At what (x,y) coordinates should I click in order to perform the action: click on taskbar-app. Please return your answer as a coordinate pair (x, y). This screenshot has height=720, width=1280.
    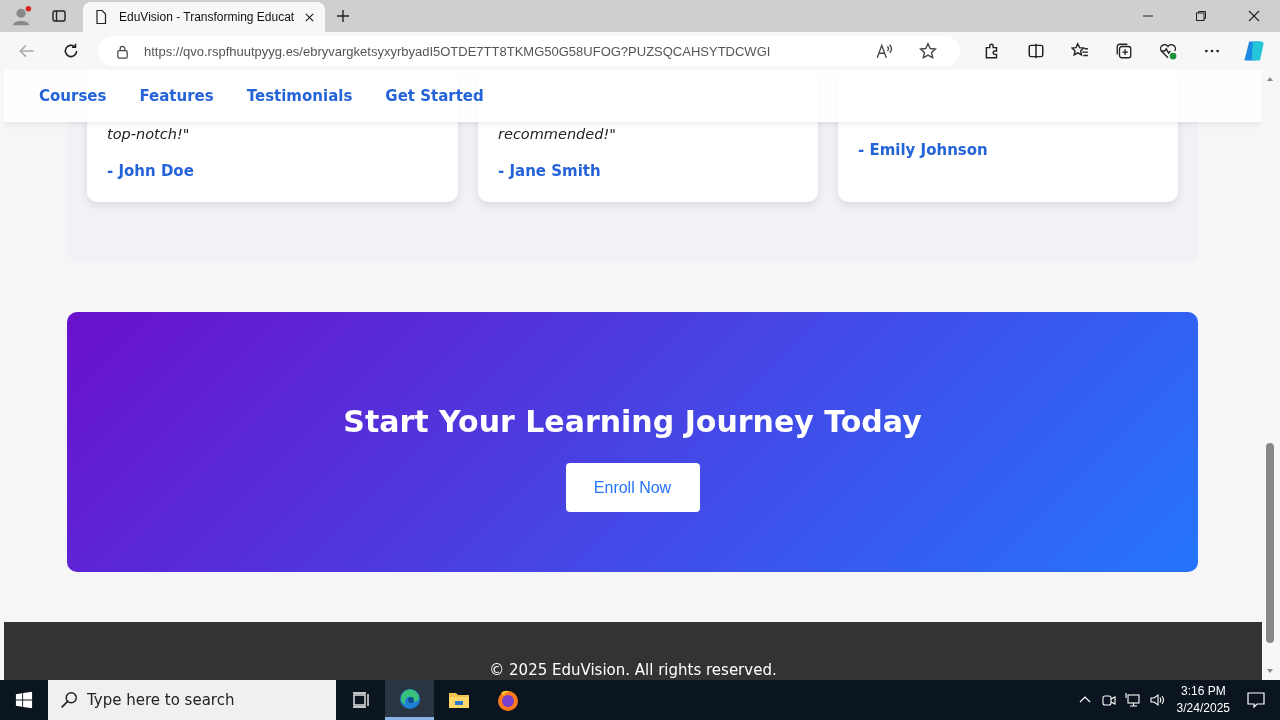
    Looking at the image, I should click on (409, 700).